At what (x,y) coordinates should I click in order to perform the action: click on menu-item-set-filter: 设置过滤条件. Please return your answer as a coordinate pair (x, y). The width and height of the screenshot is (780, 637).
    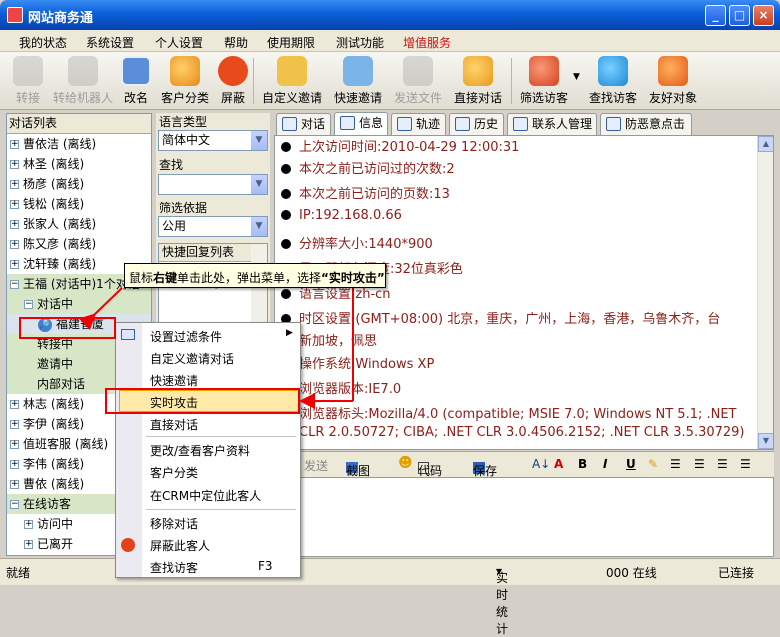
    Looking at the image, I should click on (186, 336).